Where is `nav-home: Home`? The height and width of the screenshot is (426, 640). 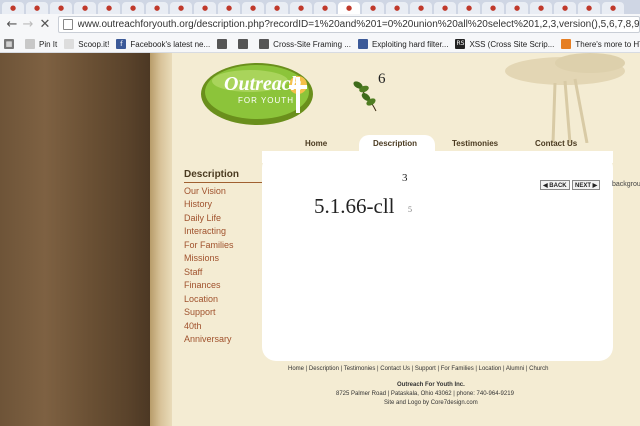
nav-home: Home is located at coordinates (316, 143).